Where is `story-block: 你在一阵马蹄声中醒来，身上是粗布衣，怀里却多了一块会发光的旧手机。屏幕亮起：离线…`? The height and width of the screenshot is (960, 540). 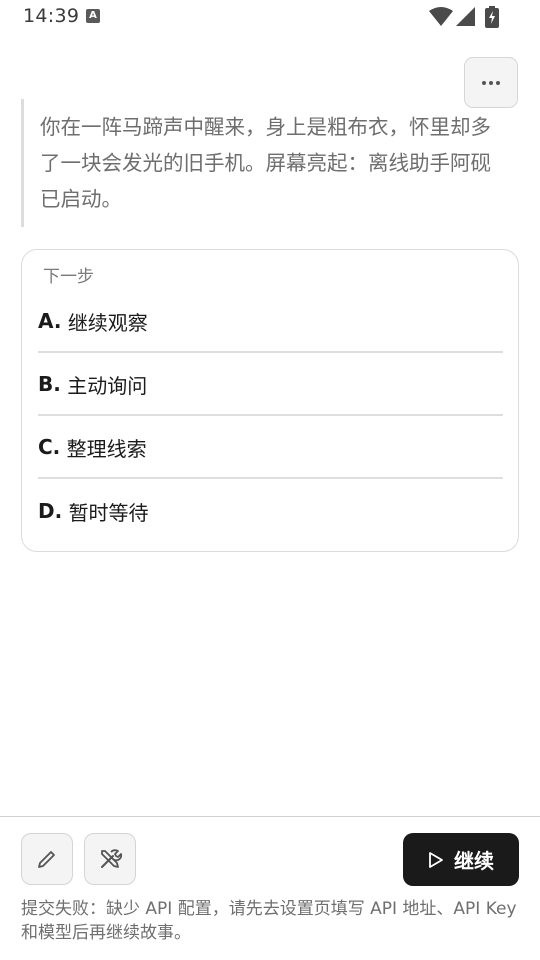 story-block: 你在一阵马蹄声中醒来，身上是粗布衣，怀里却多了一块会发光的旧手机。屏幕亮起：离线… is located at coordinates (266, 163).